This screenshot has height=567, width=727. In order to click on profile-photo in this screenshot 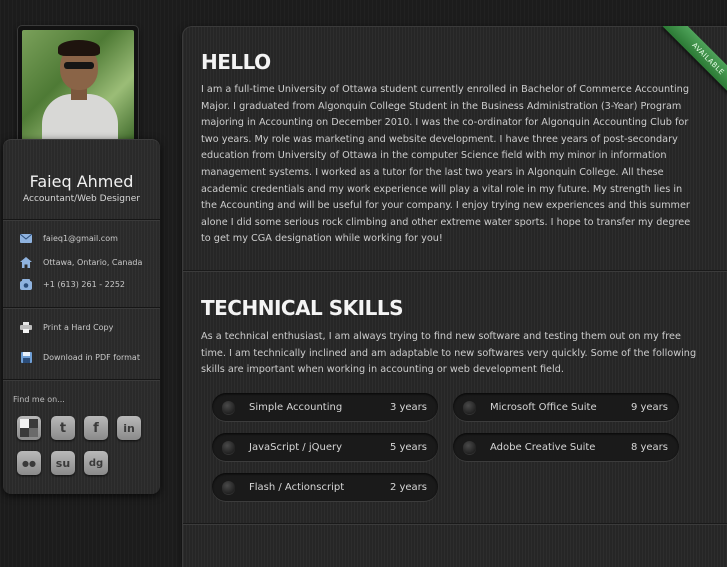, I will do `click(78, 86)`.